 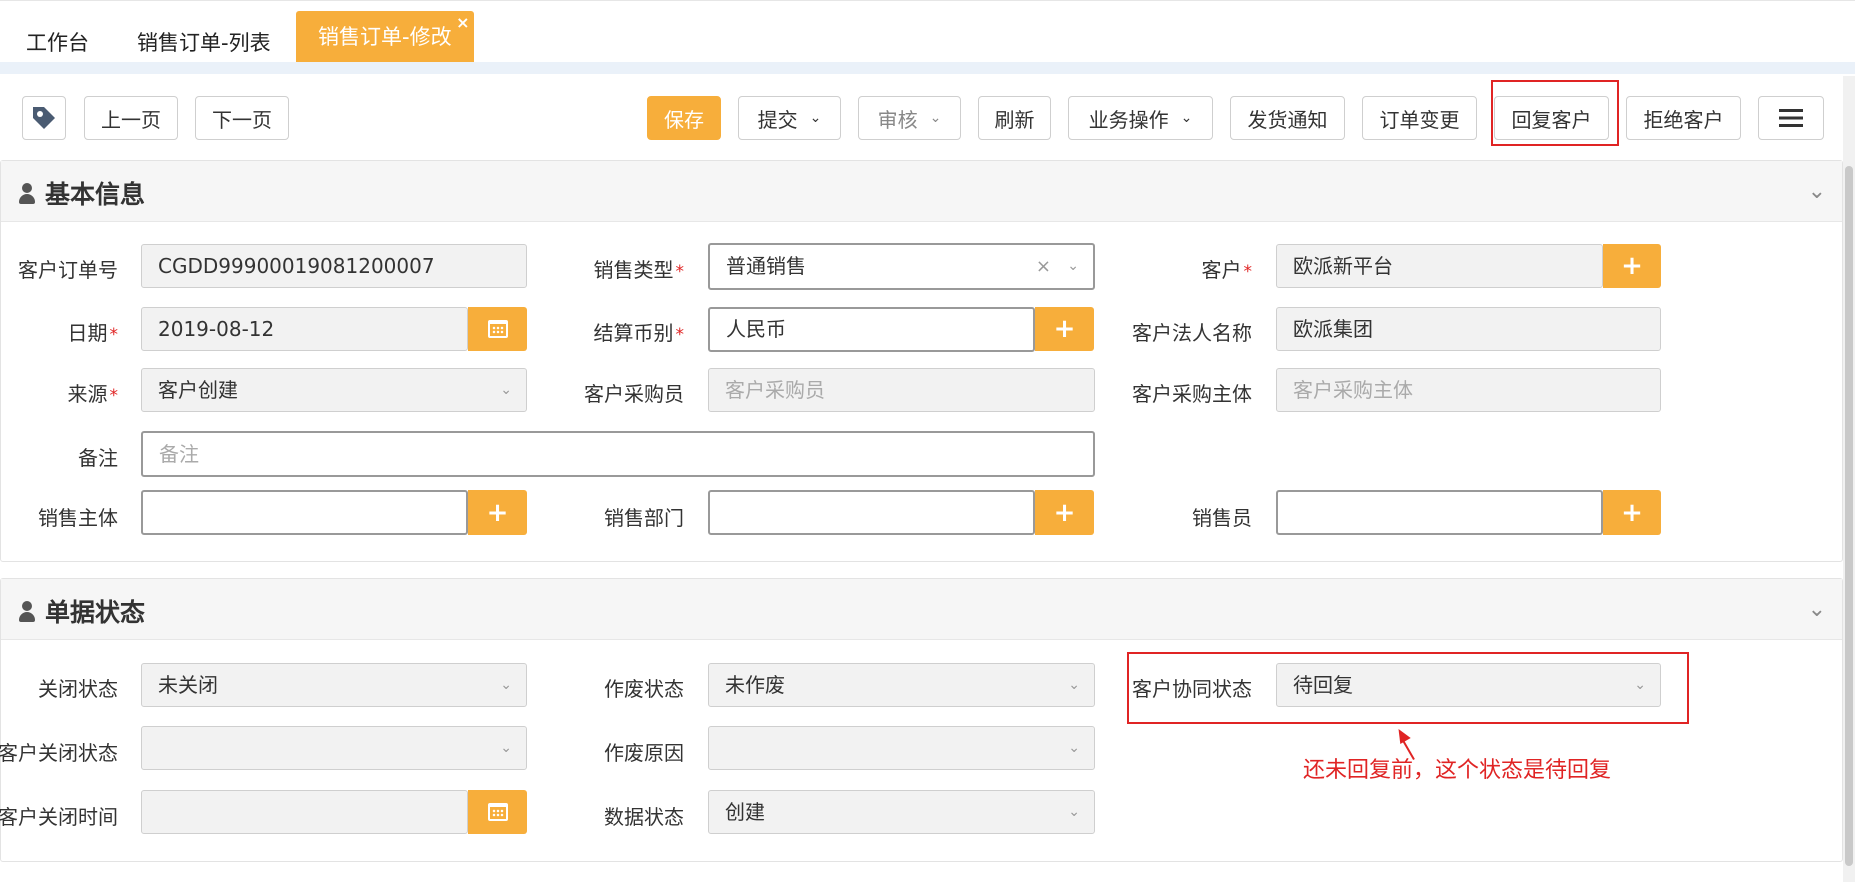 What do you see at coordinates (745, 812) in the screenshot?
I see `data-status-value: 创建` at bounding box center [745, 812].